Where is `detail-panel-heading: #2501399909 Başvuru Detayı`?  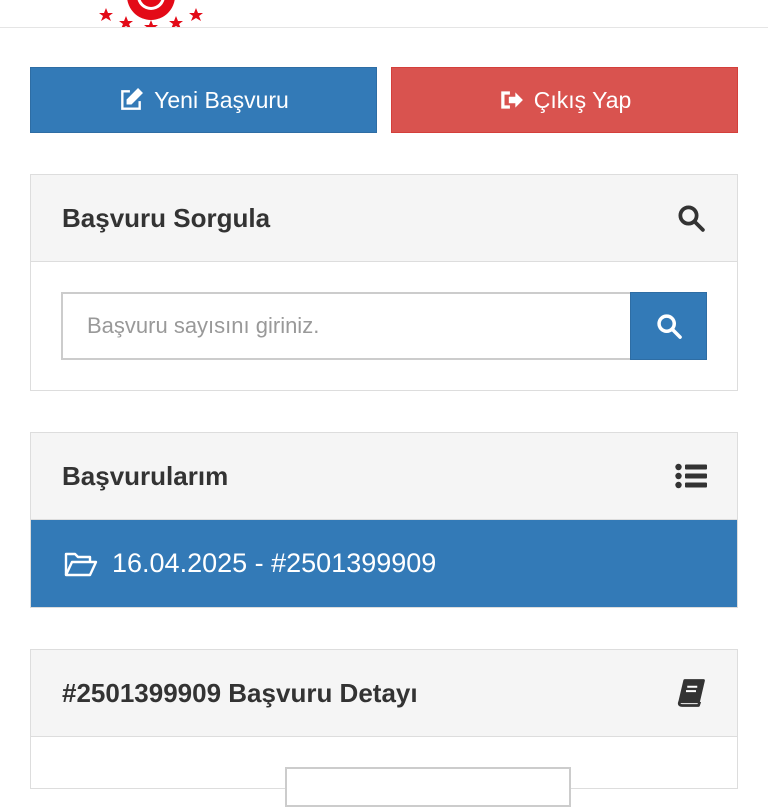 detail-panel-heading: #2501399909 Başvuru Detayı is located at coordinates (384, 693).